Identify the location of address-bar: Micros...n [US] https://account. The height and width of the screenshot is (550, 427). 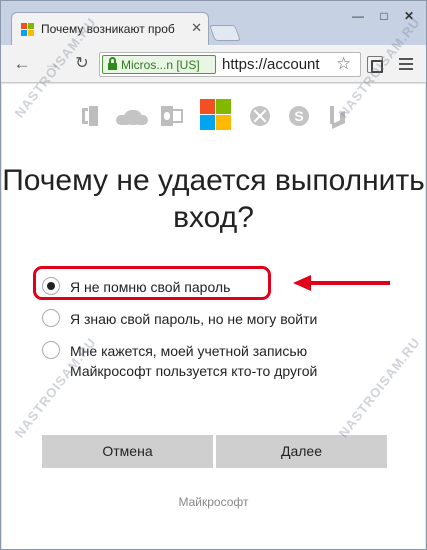
(230, 64).